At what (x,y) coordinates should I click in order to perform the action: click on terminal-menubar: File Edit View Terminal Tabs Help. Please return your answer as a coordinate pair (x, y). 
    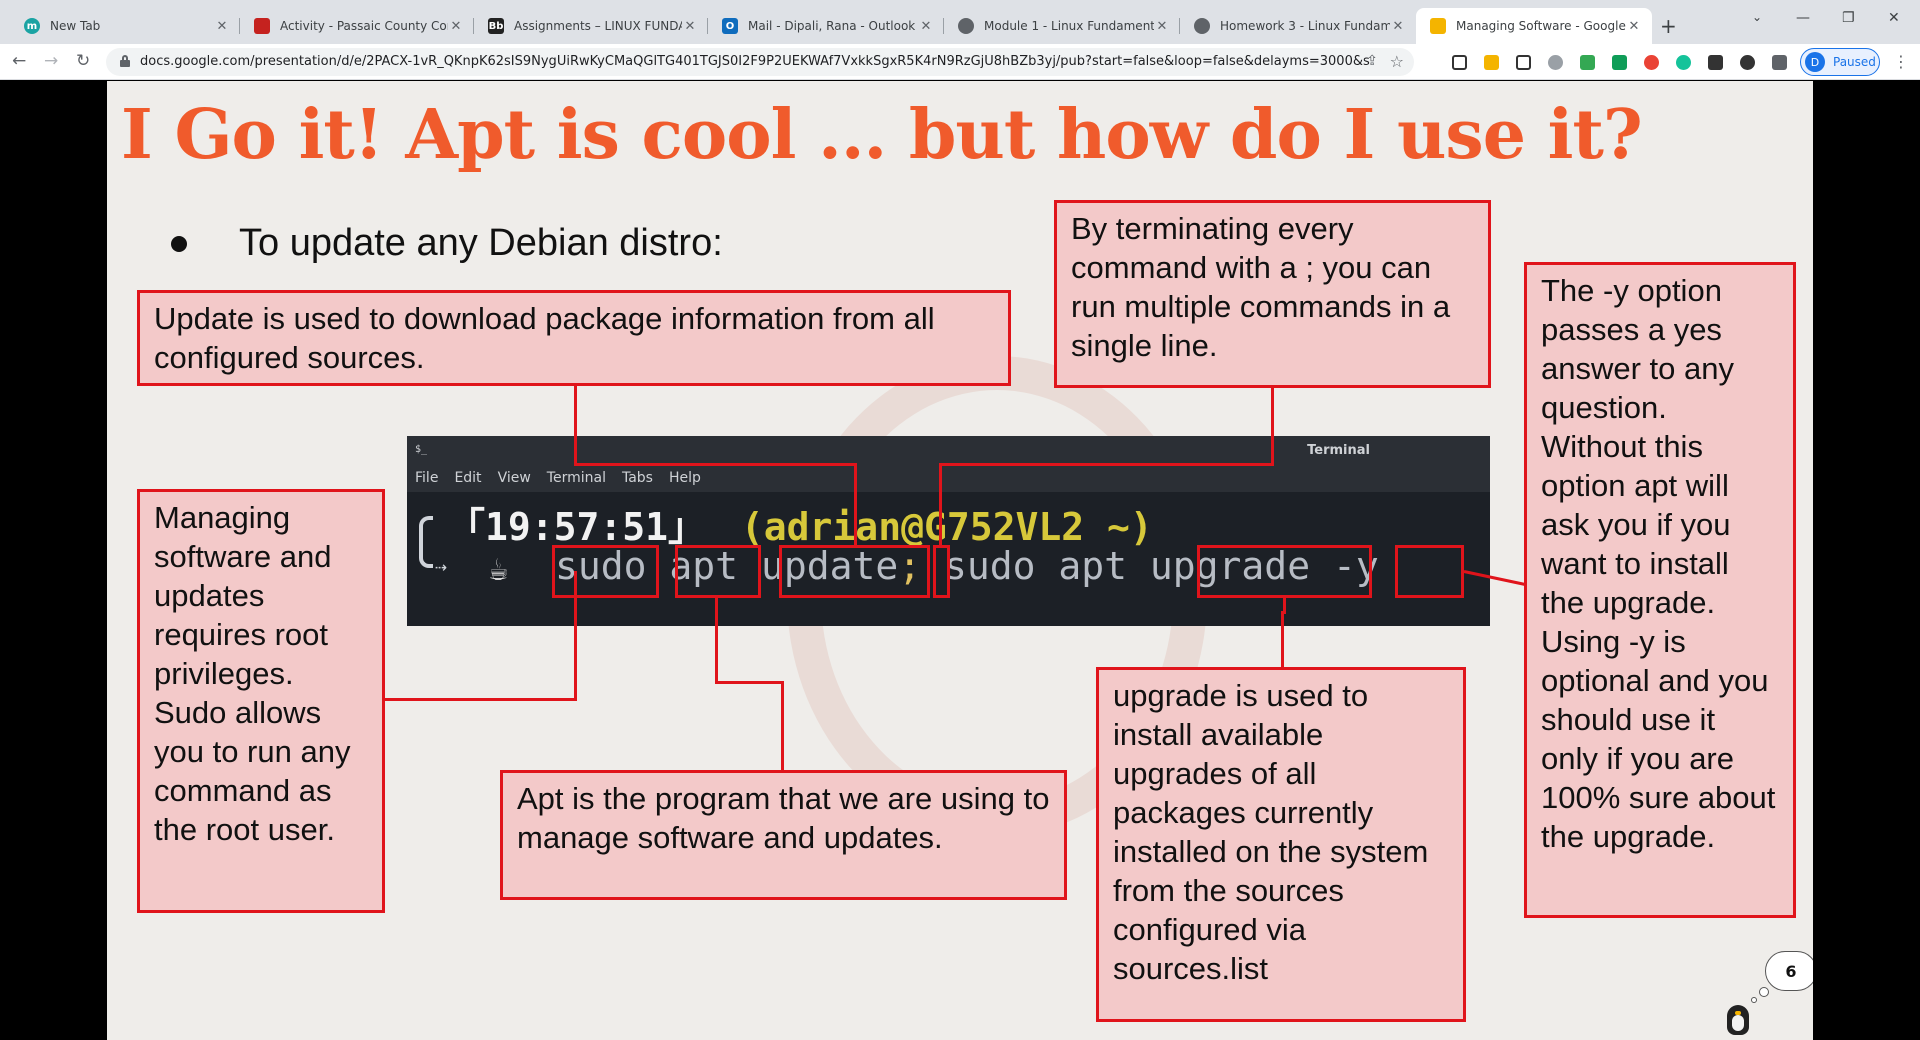
    Looking at the image, I should click on (948, 478).